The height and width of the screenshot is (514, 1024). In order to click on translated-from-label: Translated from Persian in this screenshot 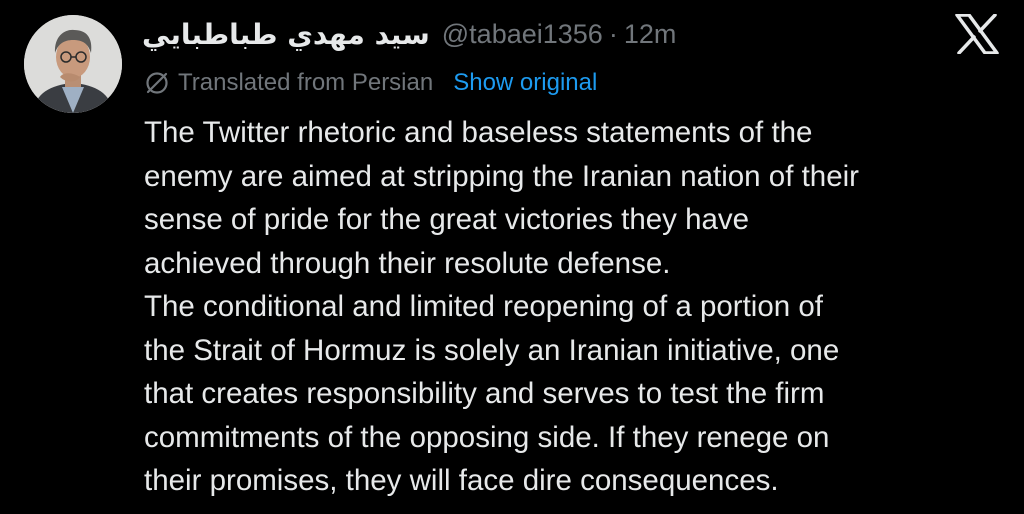, I will do `click(306, 82)`.